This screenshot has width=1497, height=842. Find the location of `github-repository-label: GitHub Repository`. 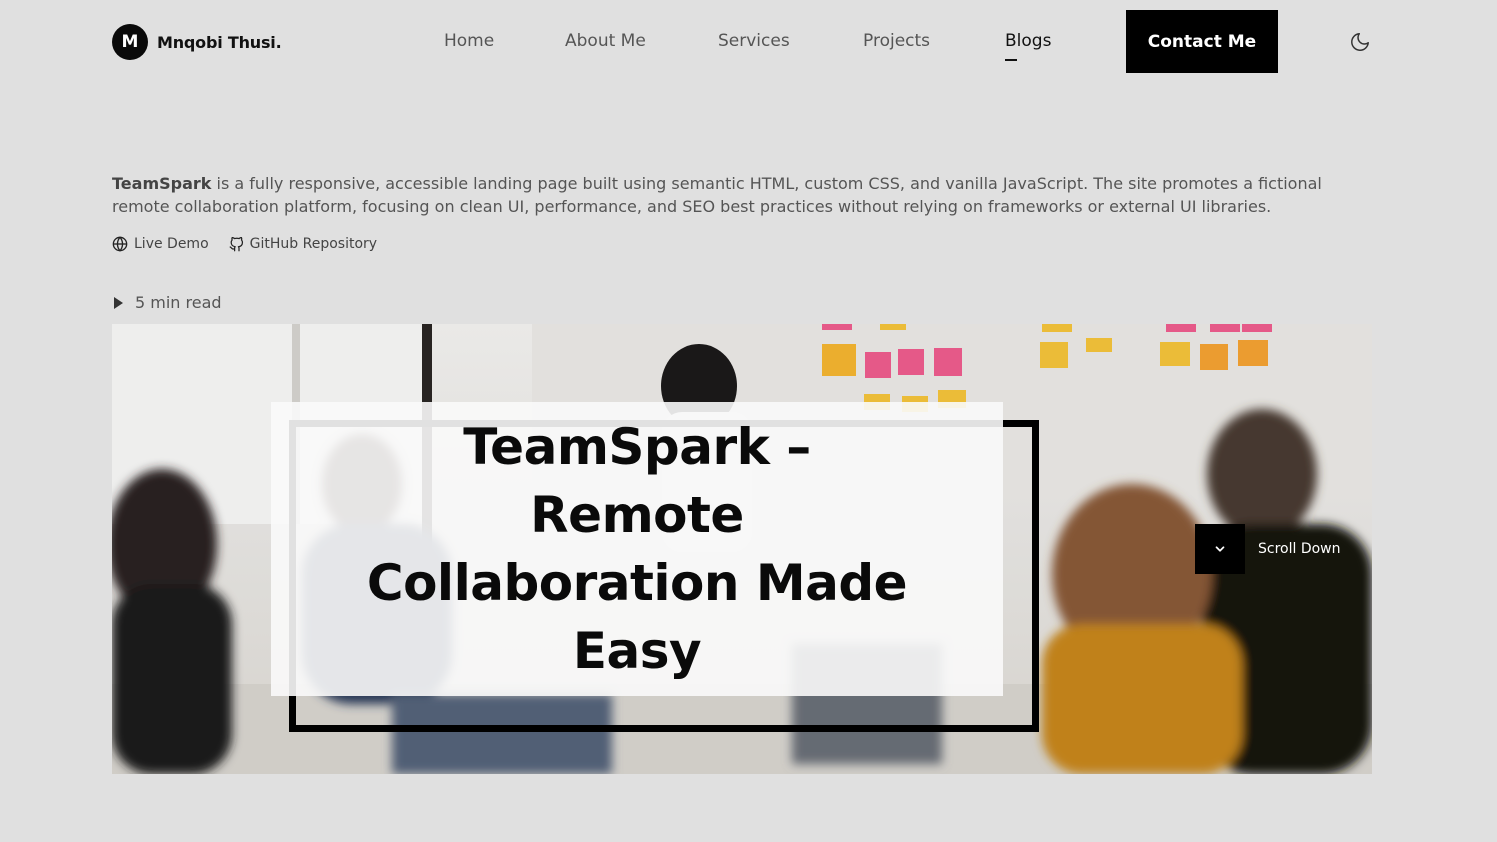

github-repository-label: GitHub Repository is located at coordinates (313, 244).